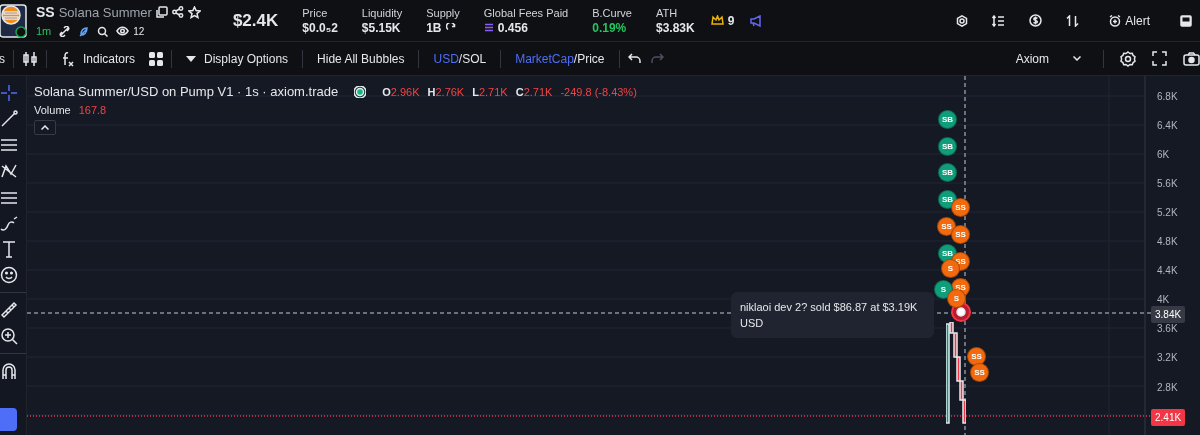  I want to click on unit-toggle: MarketCap/Price, so click(560, 58).